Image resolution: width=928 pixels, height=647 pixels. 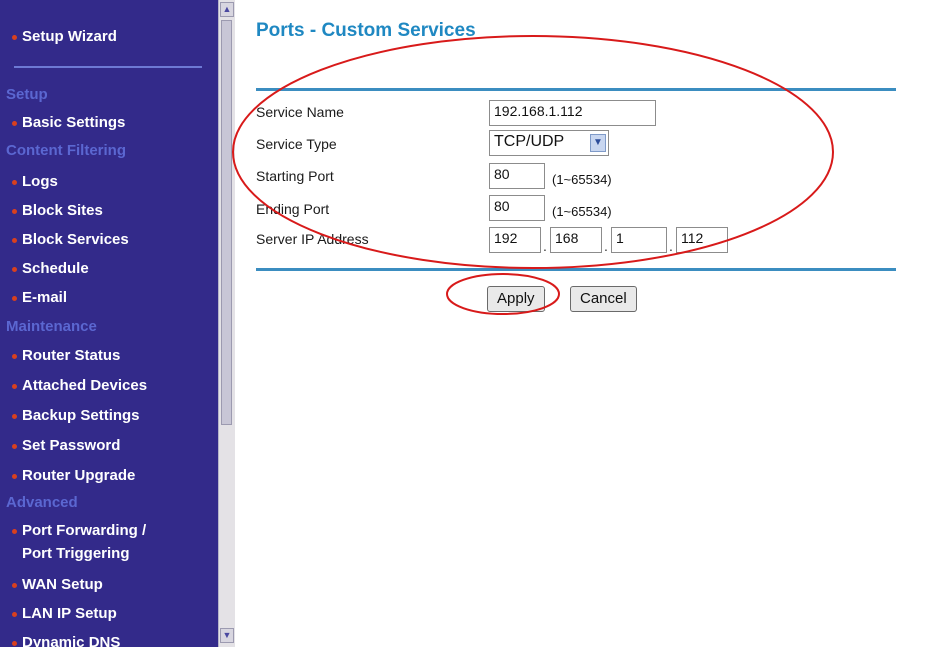 I want to click on service-name-label: Service Name, so click(x=300, y=112).